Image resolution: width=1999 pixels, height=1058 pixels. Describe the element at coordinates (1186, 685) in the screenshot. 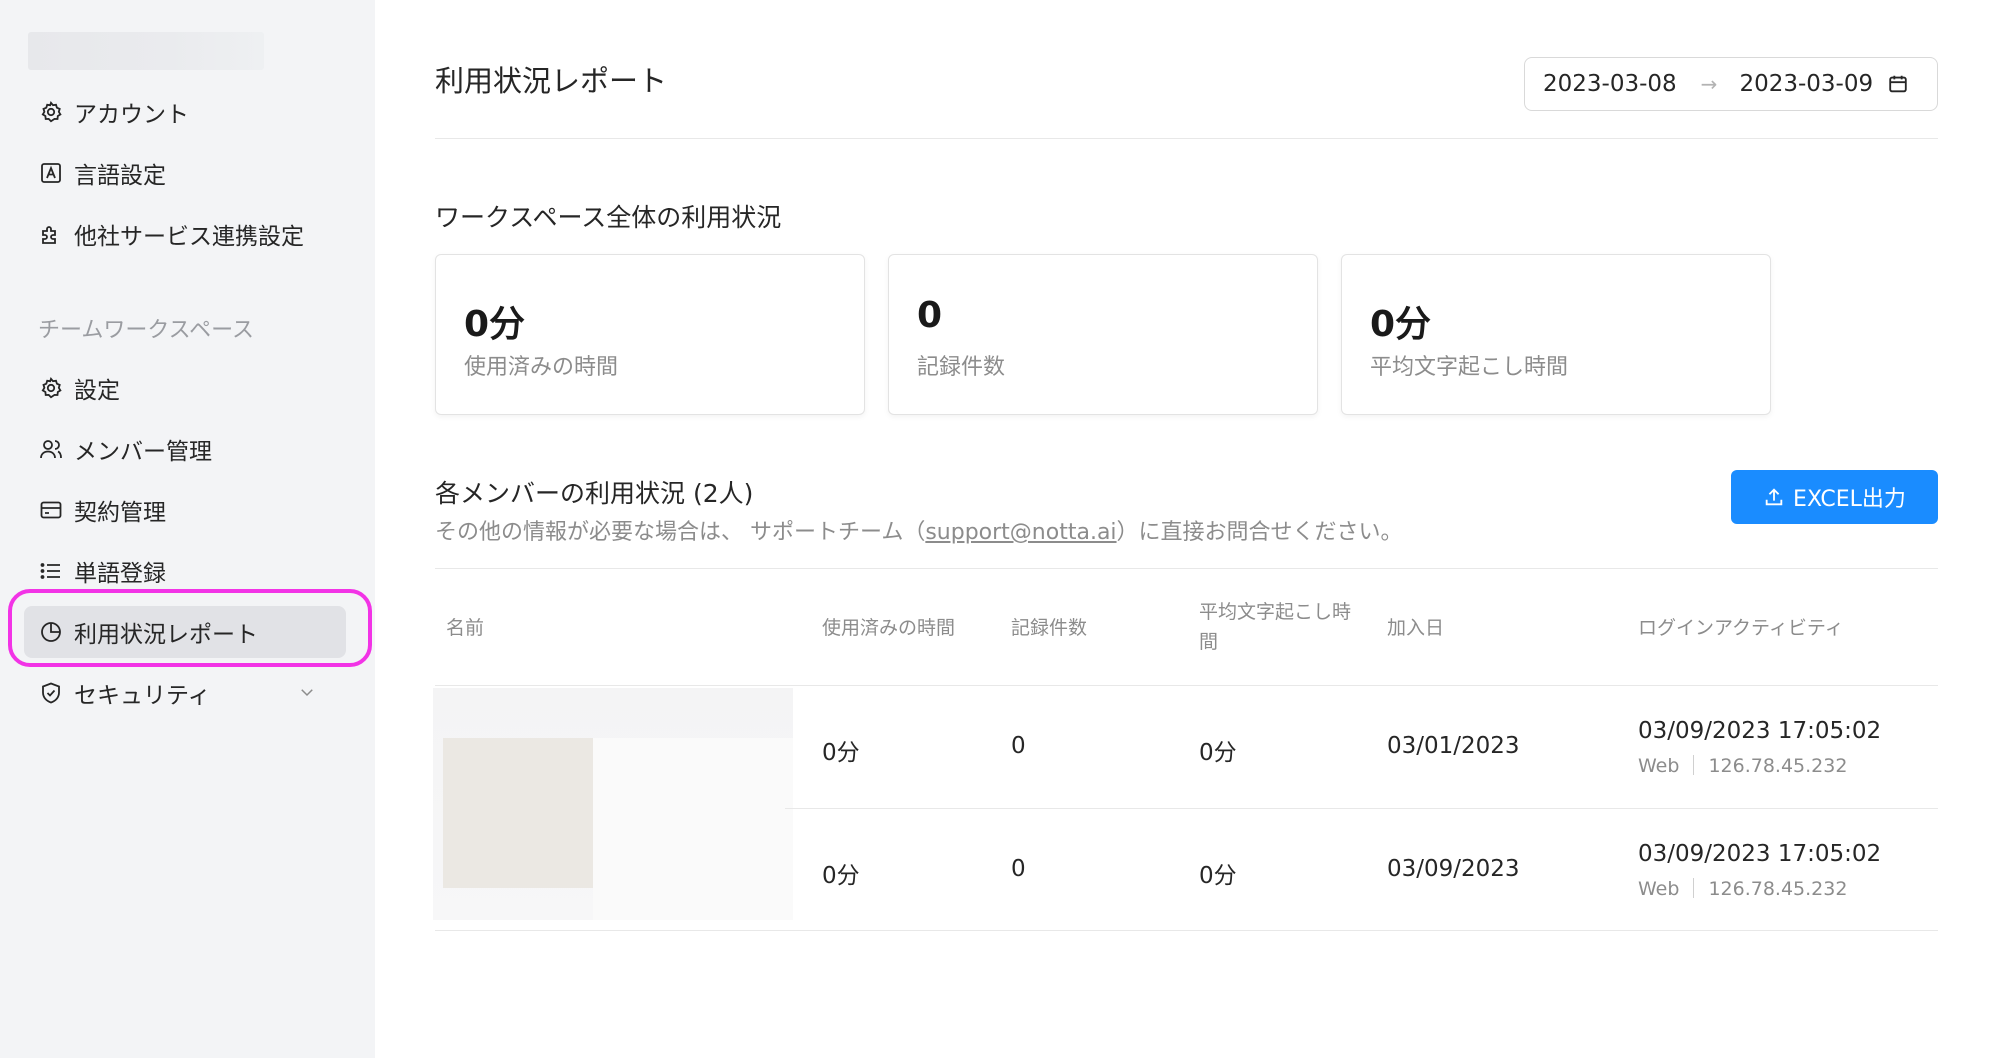

I see `table-header-divider` at that location.